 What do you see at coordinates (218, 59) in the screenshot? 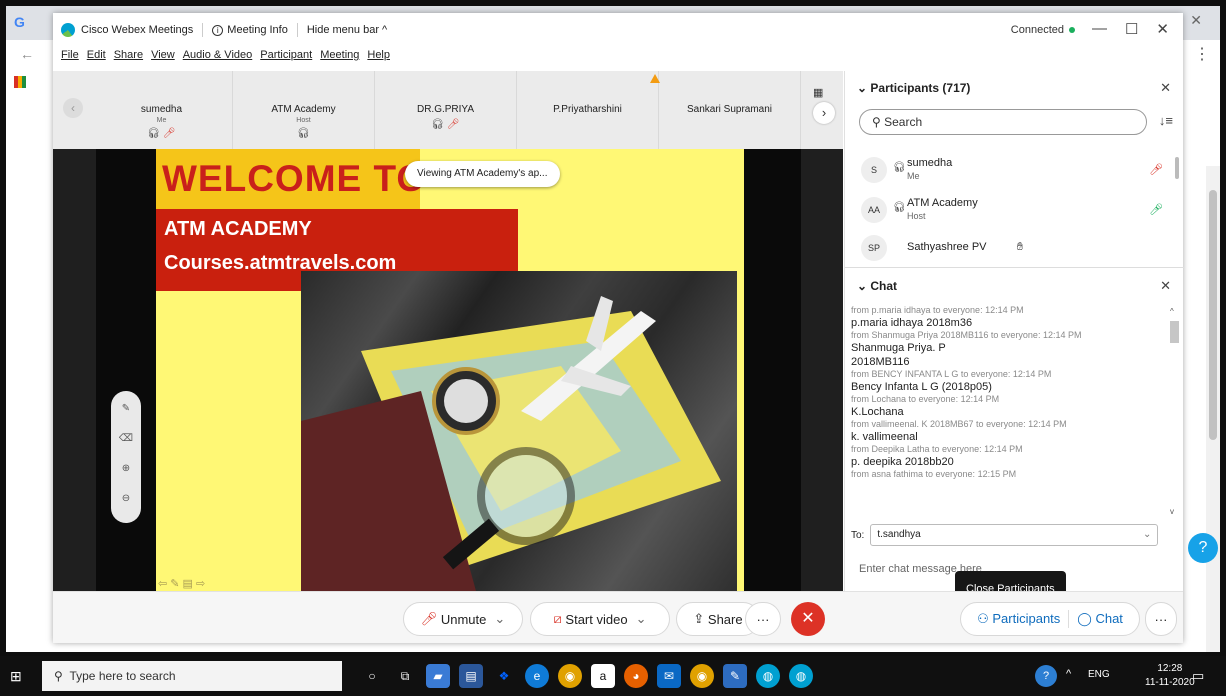
I see `menu-audio-video: Audio & Video` at bounding box center [218, 59].